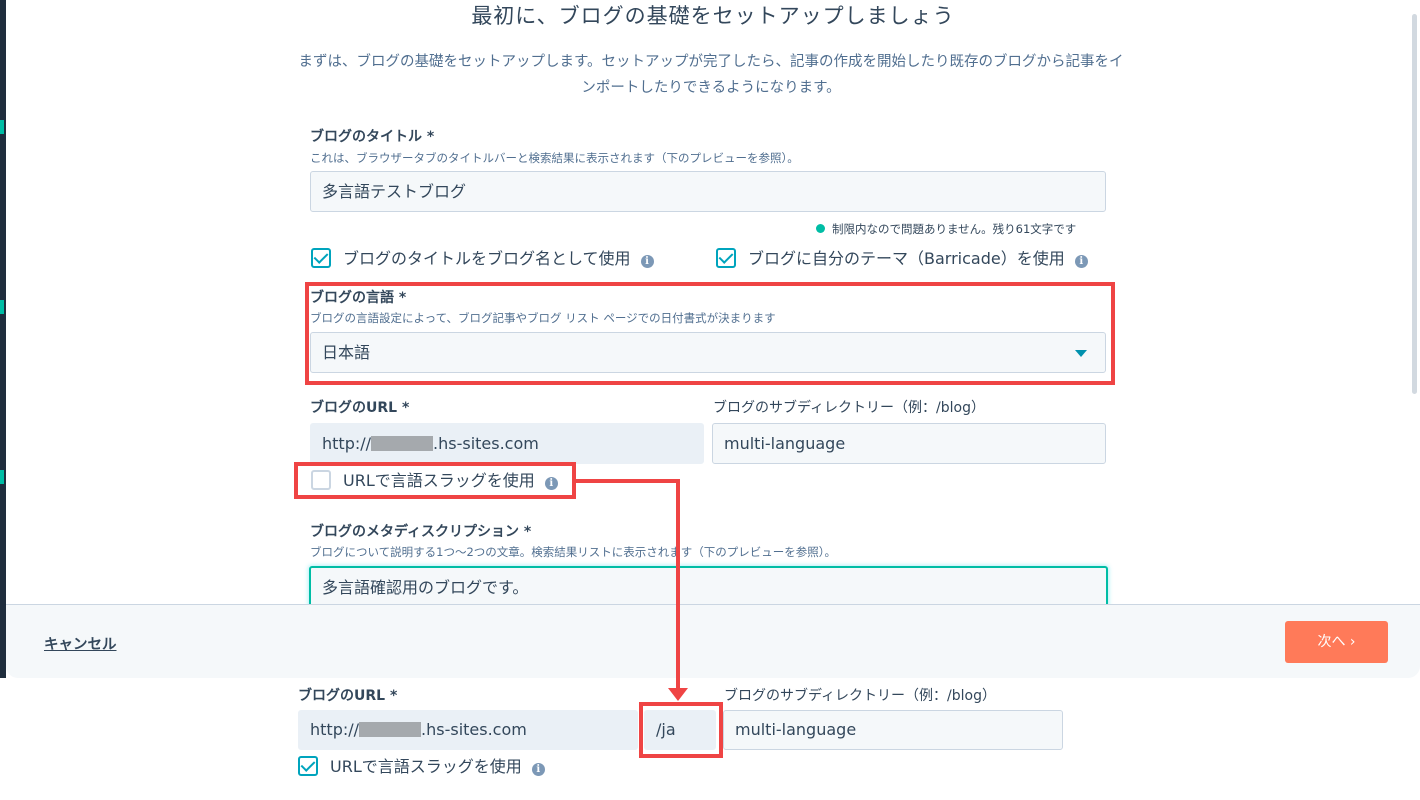  I want to click on blog-url-display: http:// .hs-sites.com, so click(507, 443).